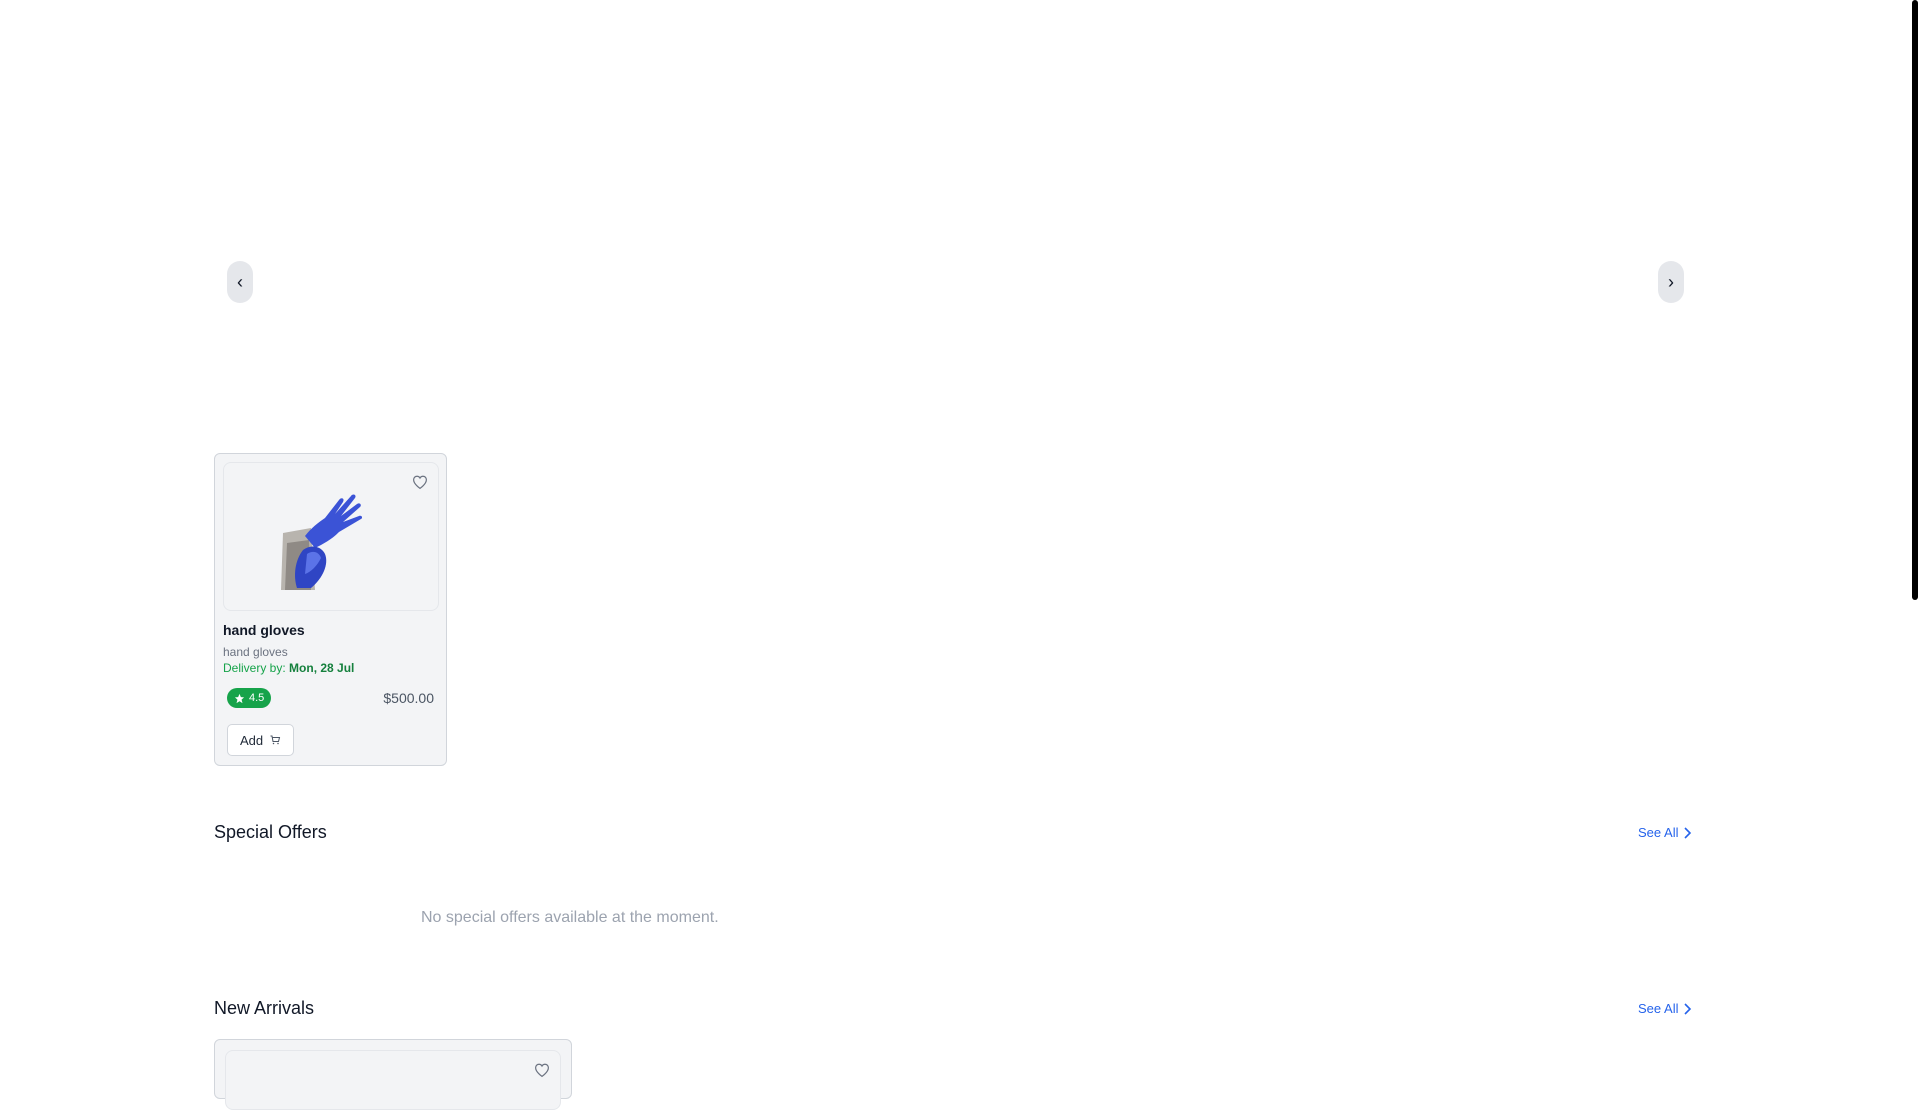  Describe the element at coordinates (322, 542) in the screenshot. I see `glove-image` at that location.